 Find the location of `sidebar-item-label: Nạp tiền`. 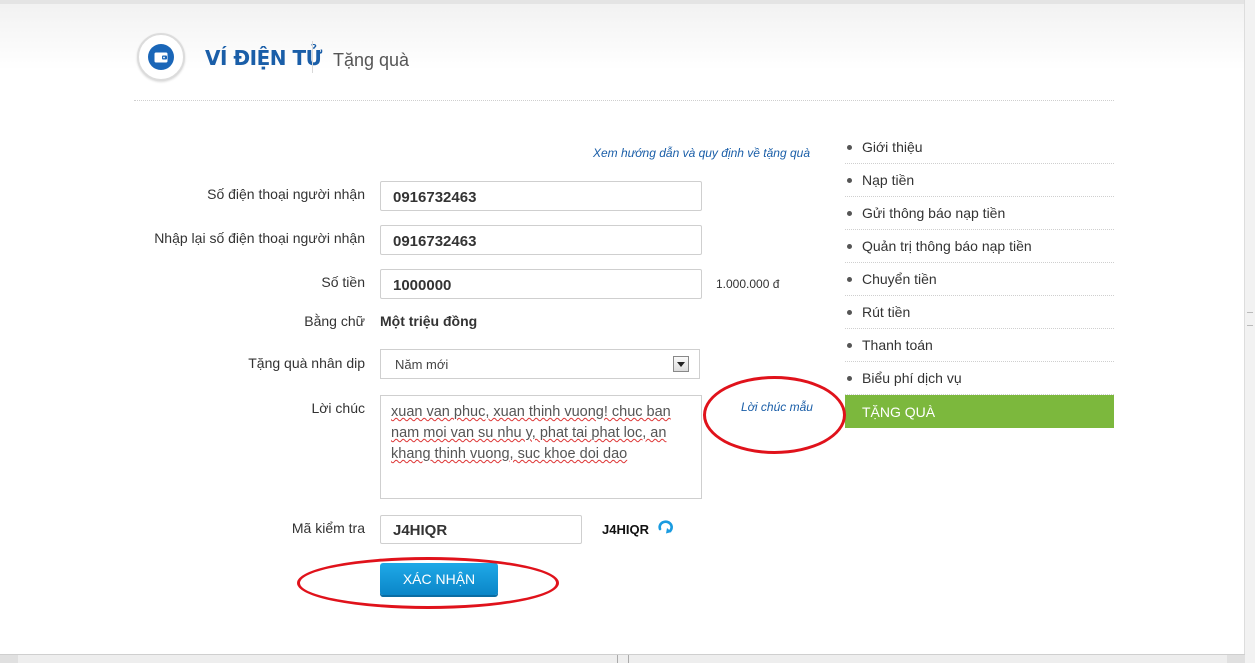

sidebar-item-label: Nạp tiền is located at coordinates (888, 180).